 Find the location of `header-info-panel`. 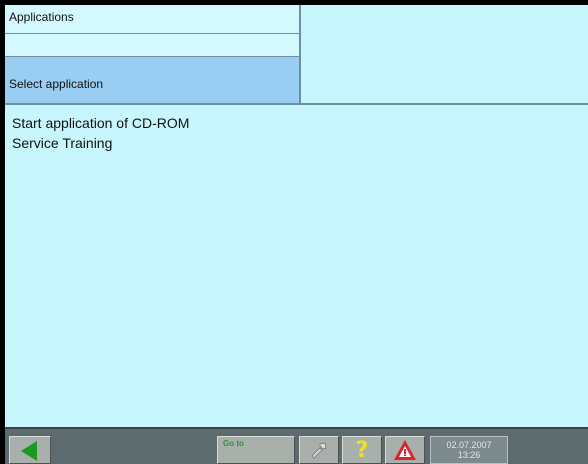

header-info-panel is located at coordinates (444, 54).